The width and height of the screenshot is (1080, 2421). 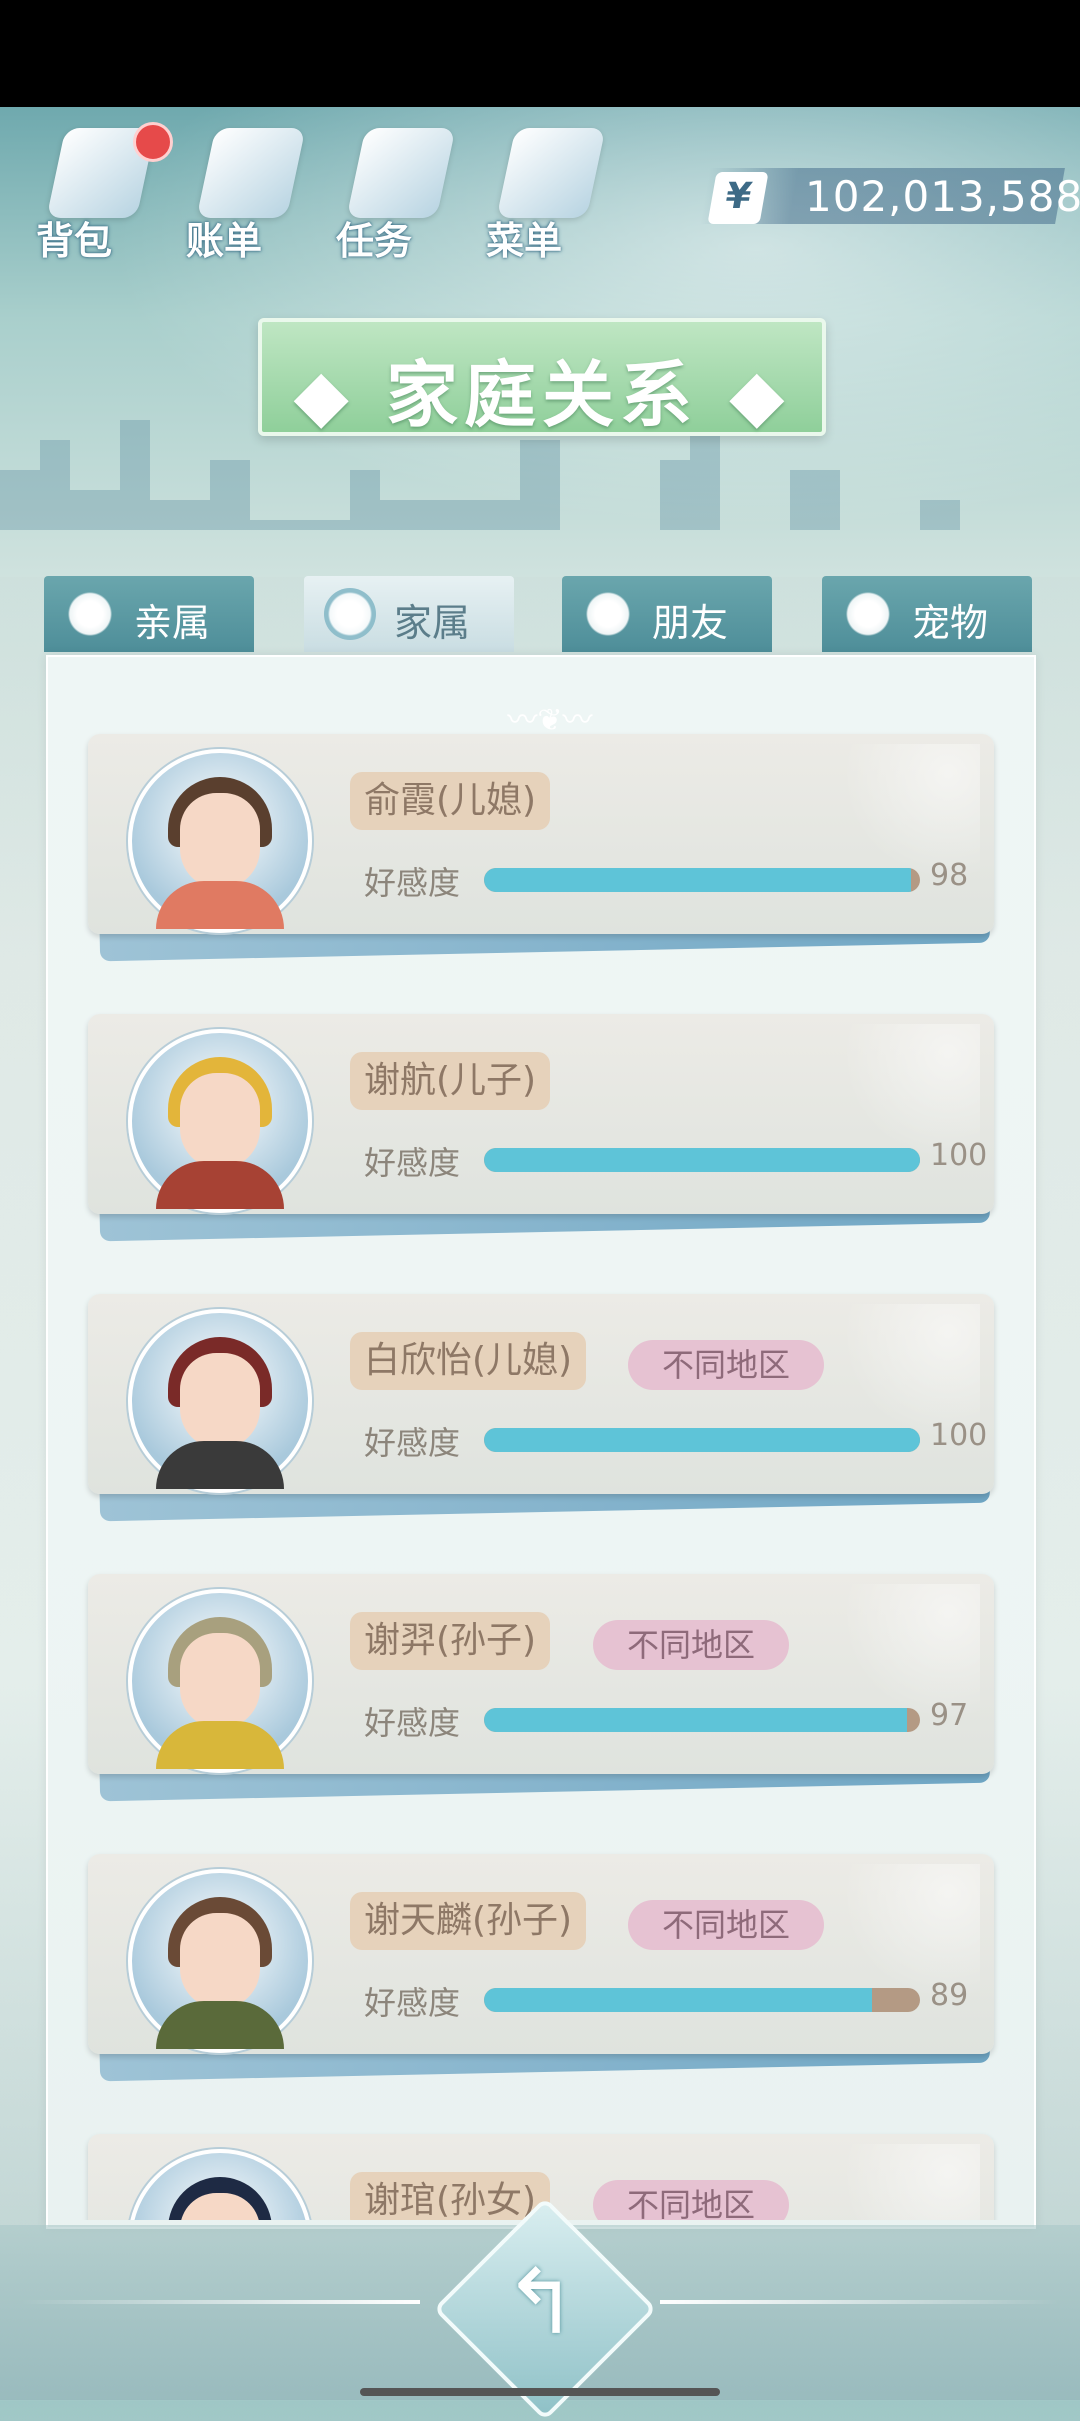 What do you see at coordinates (468, 1921) in the screenshot?
I see `member-name: 谢天麟(孙子)` at bounding box center [468, 1921].